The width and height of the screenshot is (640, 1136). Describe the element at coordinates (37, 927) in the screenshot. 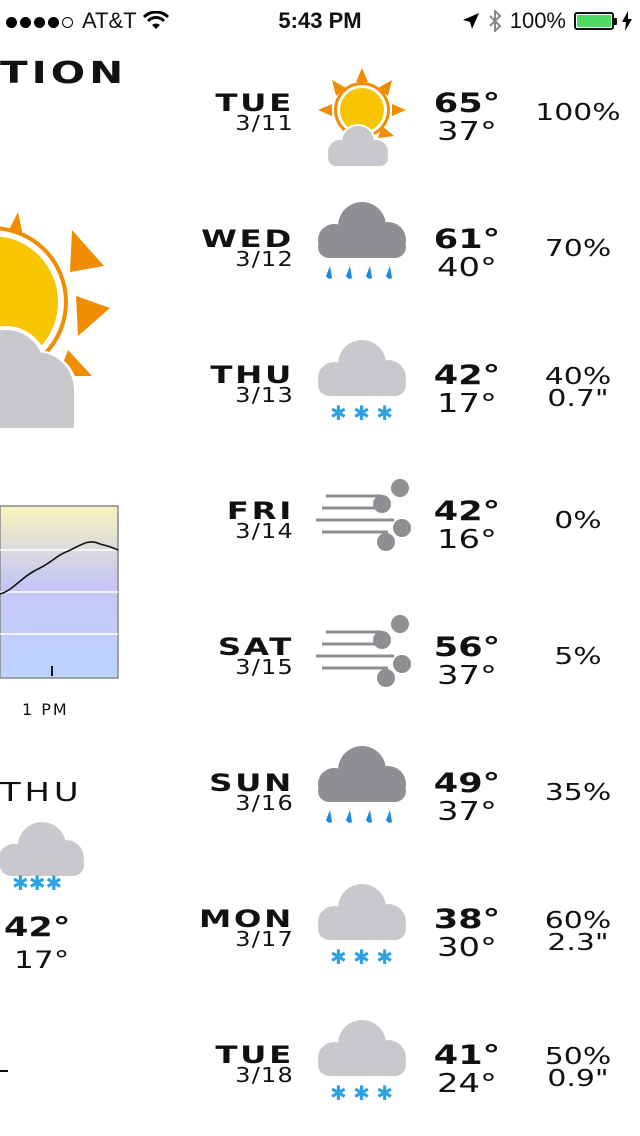

I see `side-day-high: 42°` at that location.